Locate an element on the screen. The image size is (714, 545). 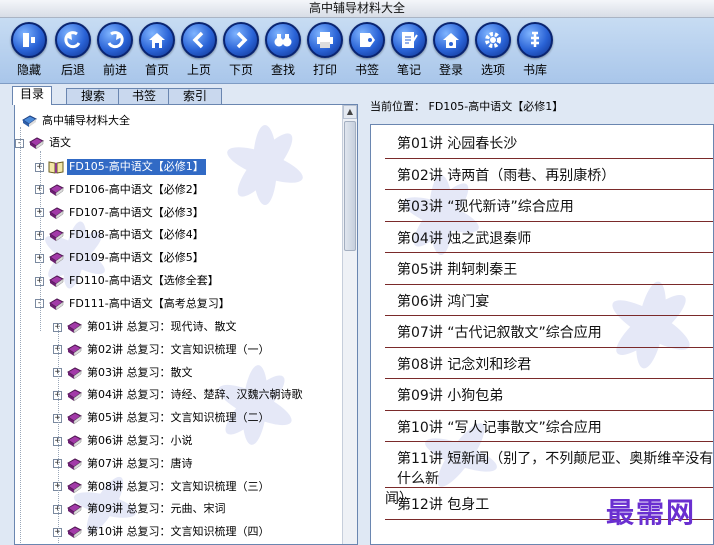
tree-review-item: + 第05讲 总复习：文言知识梳理（二） is located at coordinates (162, 418).